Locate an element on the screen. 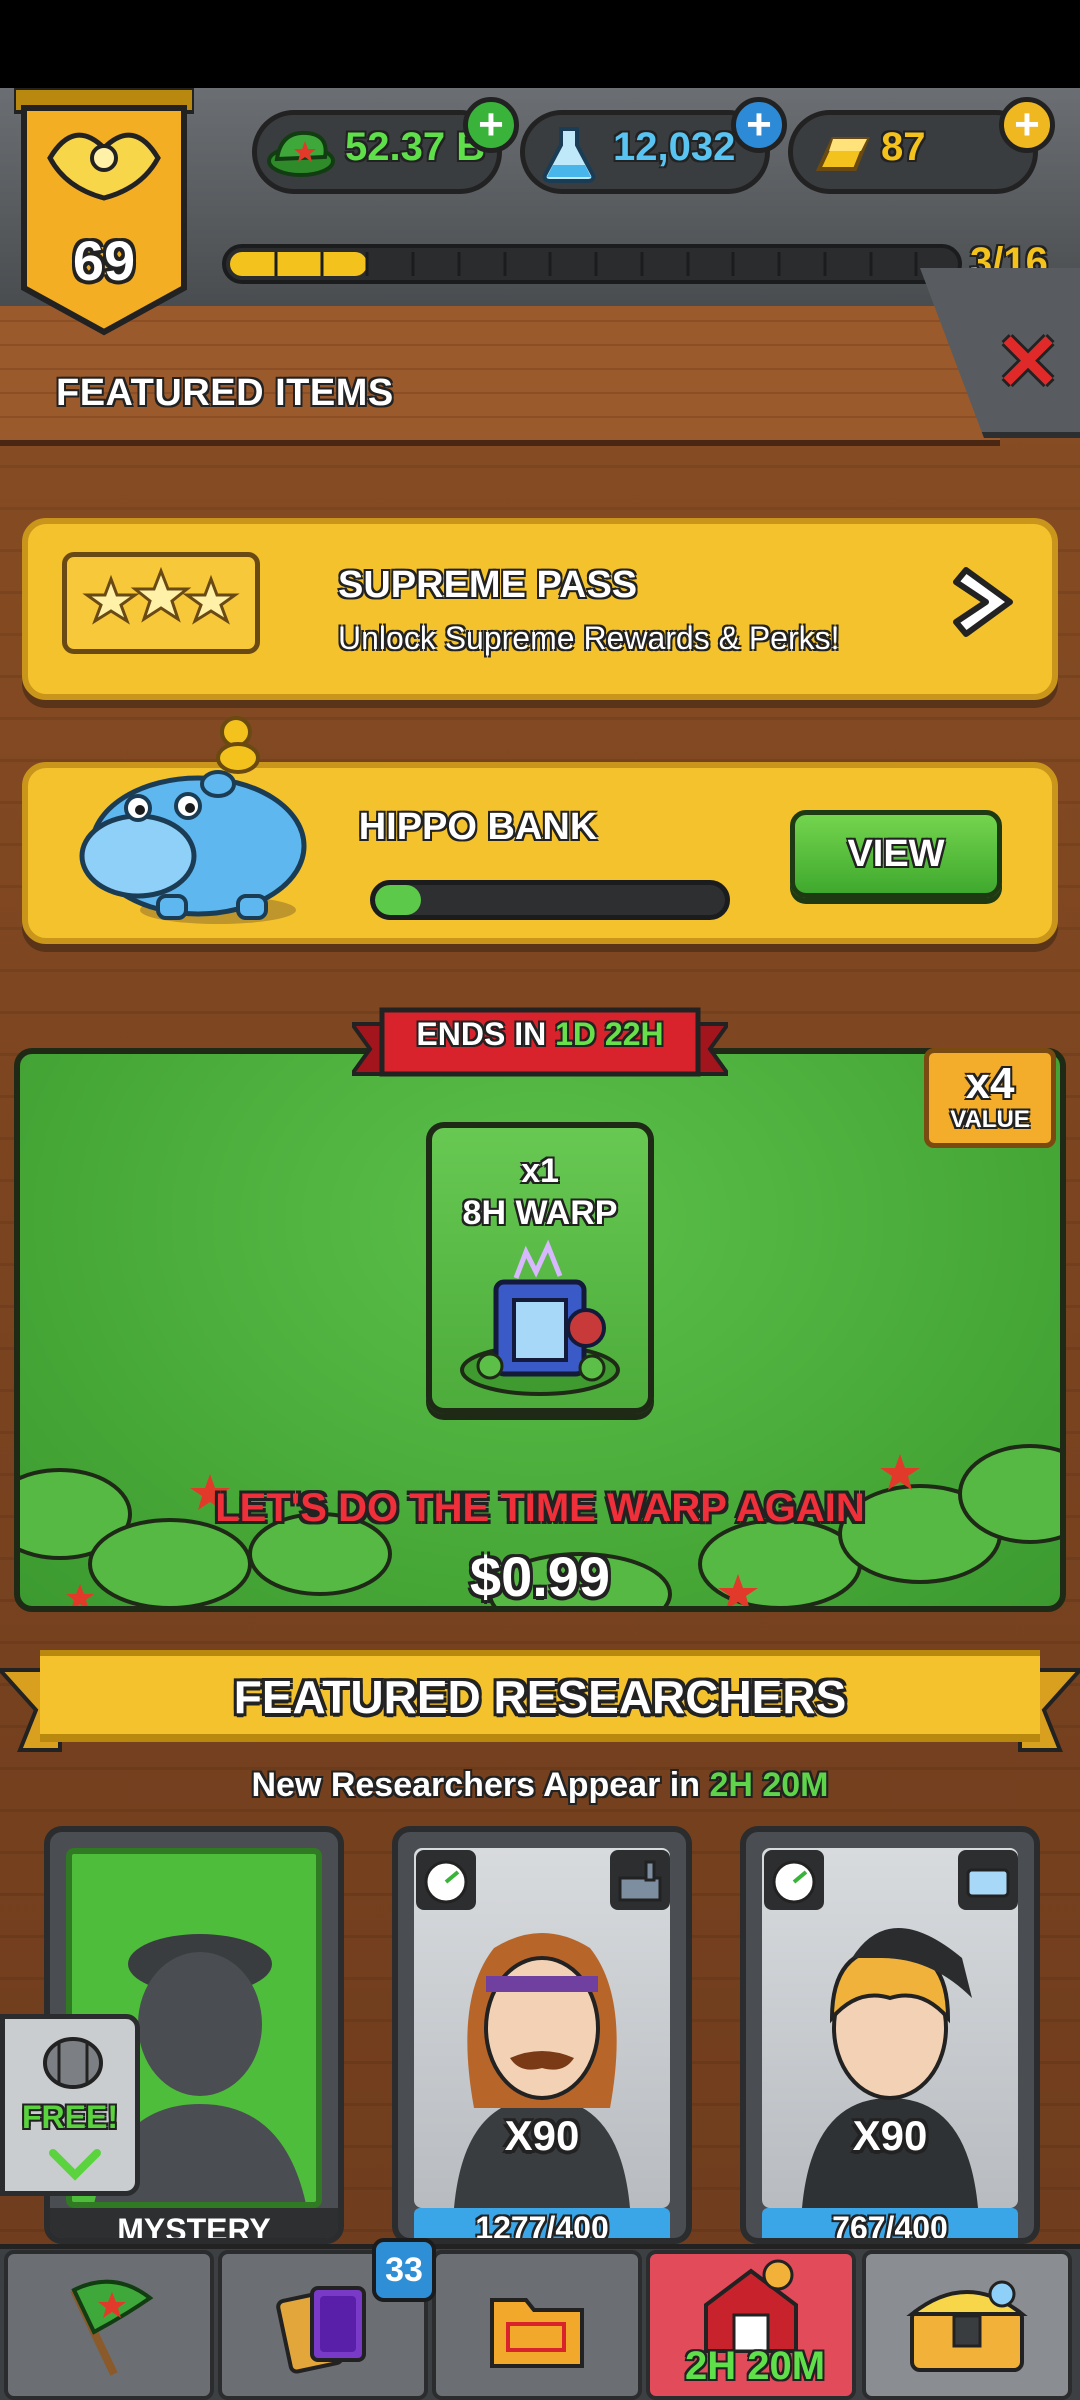 This screenshot has height=2400, width=1080. researchers-subtitle: New Researchers Appear in 2H 20M is located at coordinates (540, 1785).